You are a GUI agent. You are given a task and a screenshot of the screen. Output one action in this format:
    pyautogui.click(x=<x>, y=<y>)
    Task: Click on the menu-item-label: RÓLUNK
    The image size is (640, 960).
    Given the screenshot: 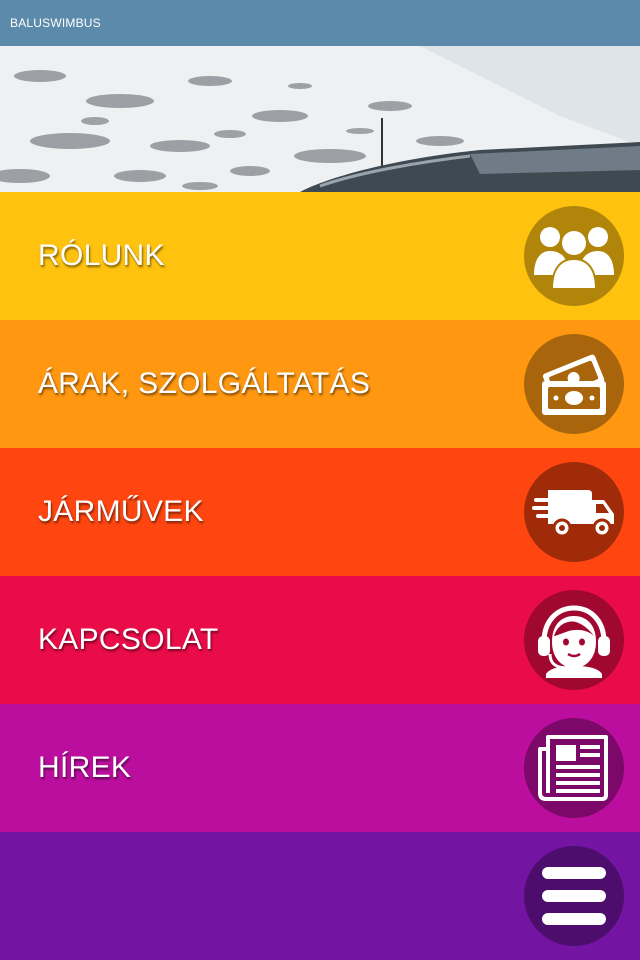 What is the action you would take?
    pyautogui.click(x=101, y=255)
    